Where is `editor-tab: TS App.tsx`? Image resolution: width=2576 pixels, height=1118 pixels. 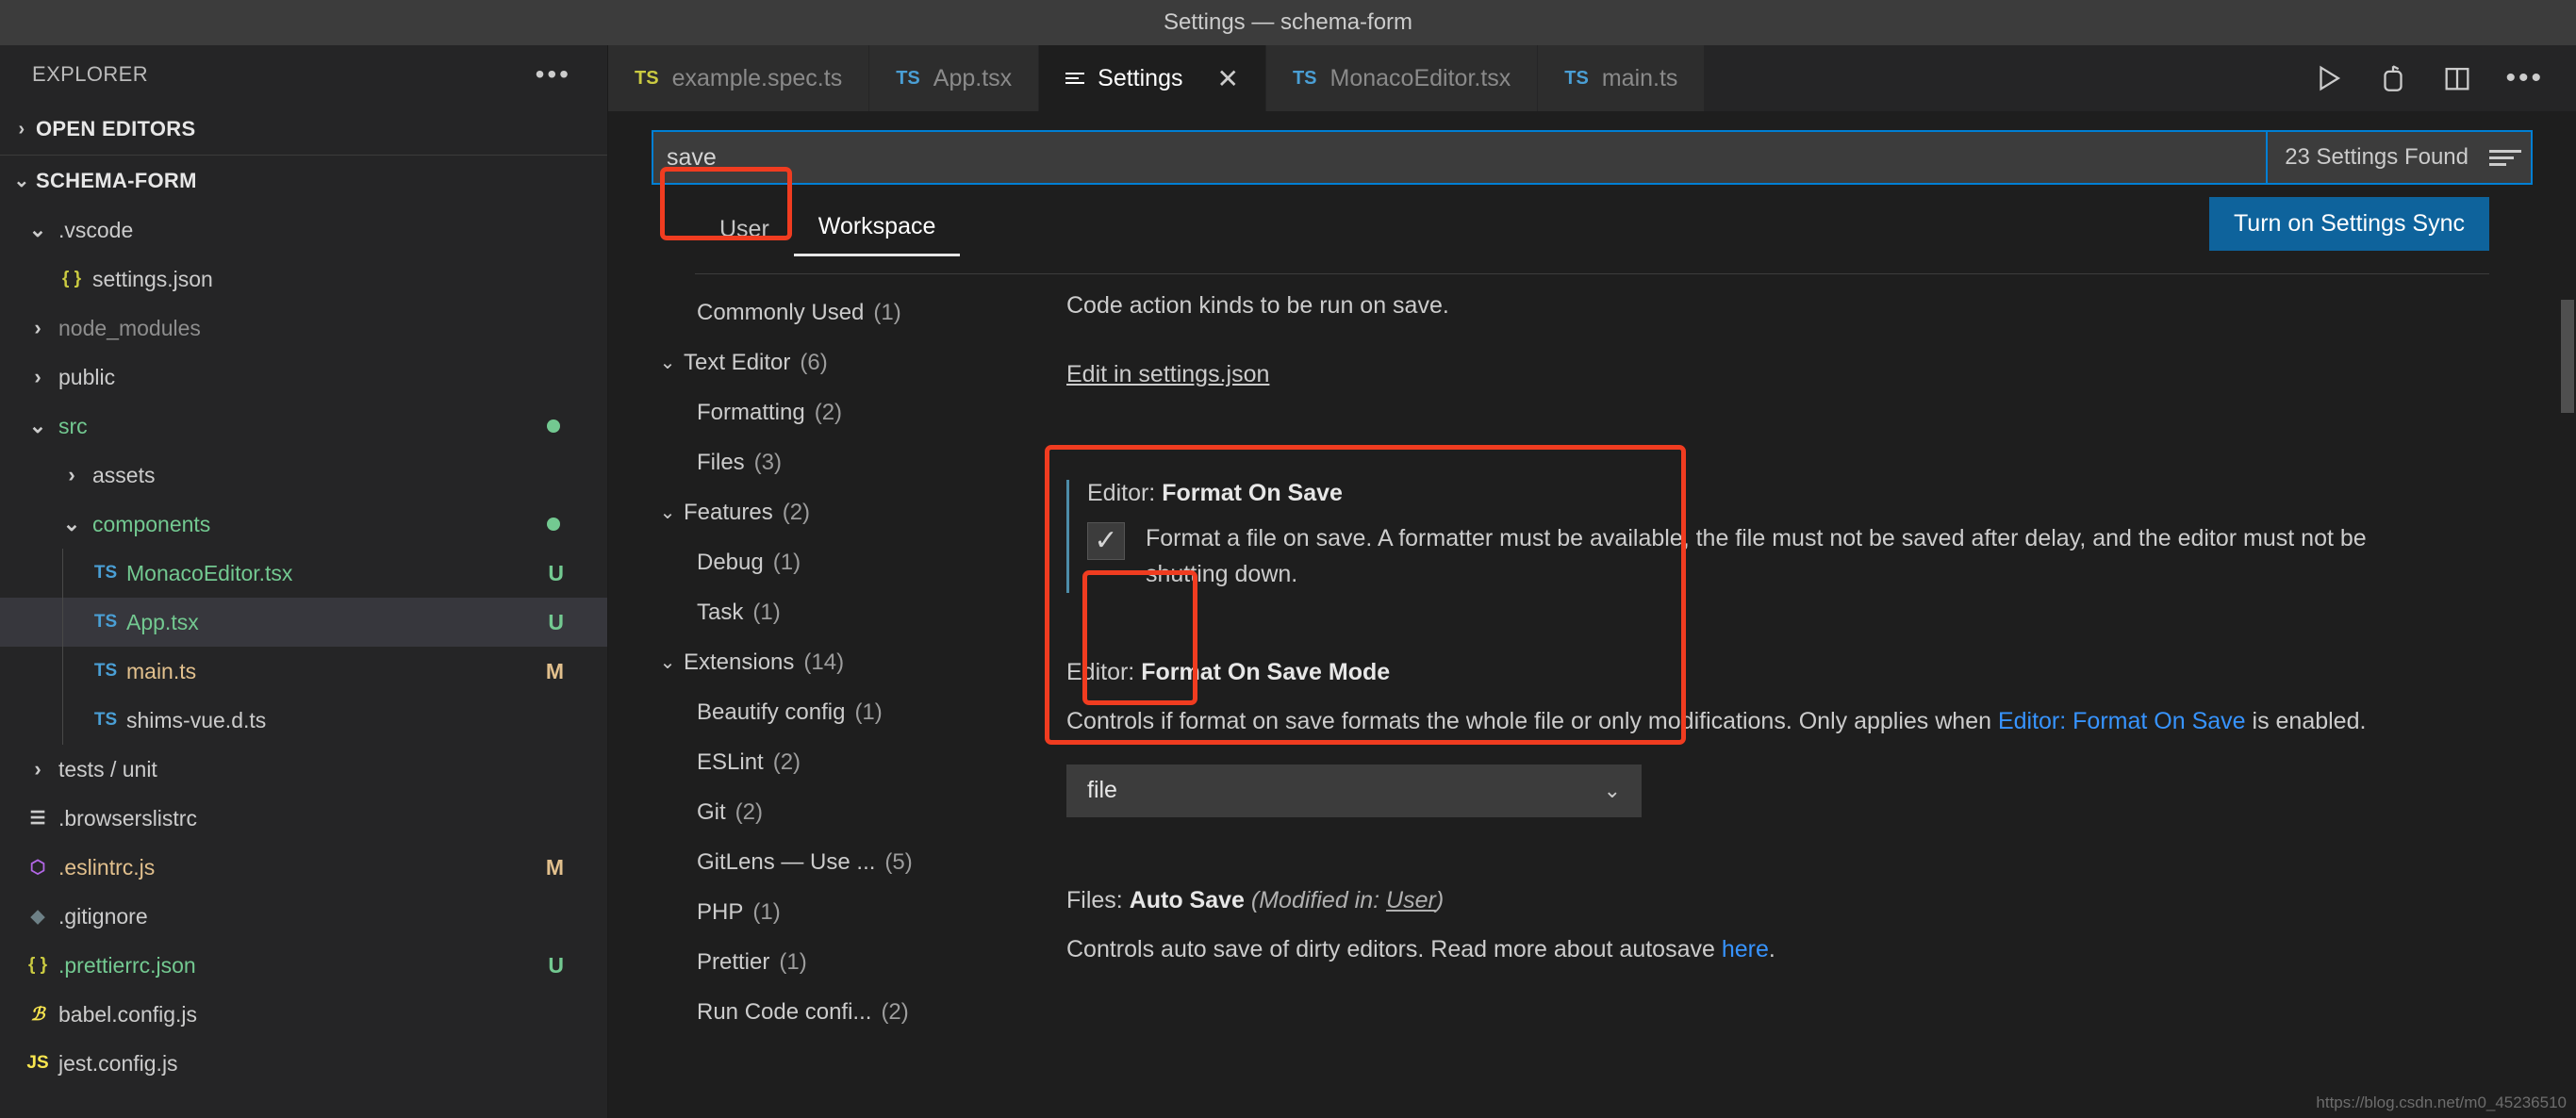
editor-tab: TS App.tsx is located at coordinates (954, 78).